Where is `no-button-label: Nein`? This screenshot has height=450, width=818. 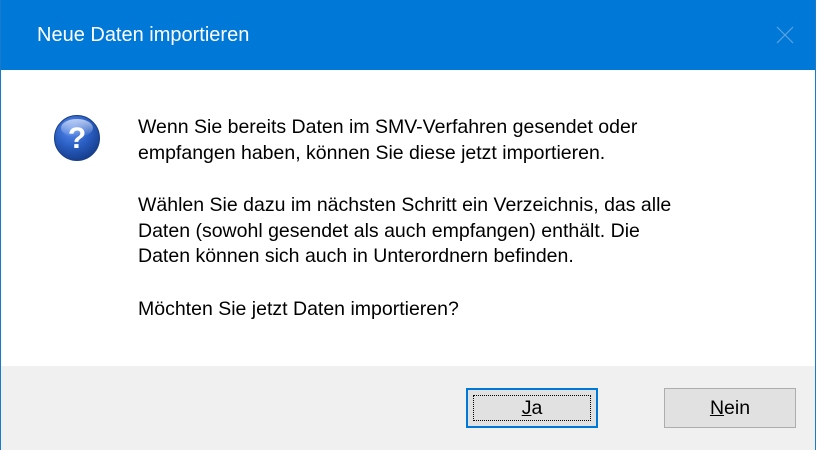
no-button-label: Nein is located at coordinates (730, 408).